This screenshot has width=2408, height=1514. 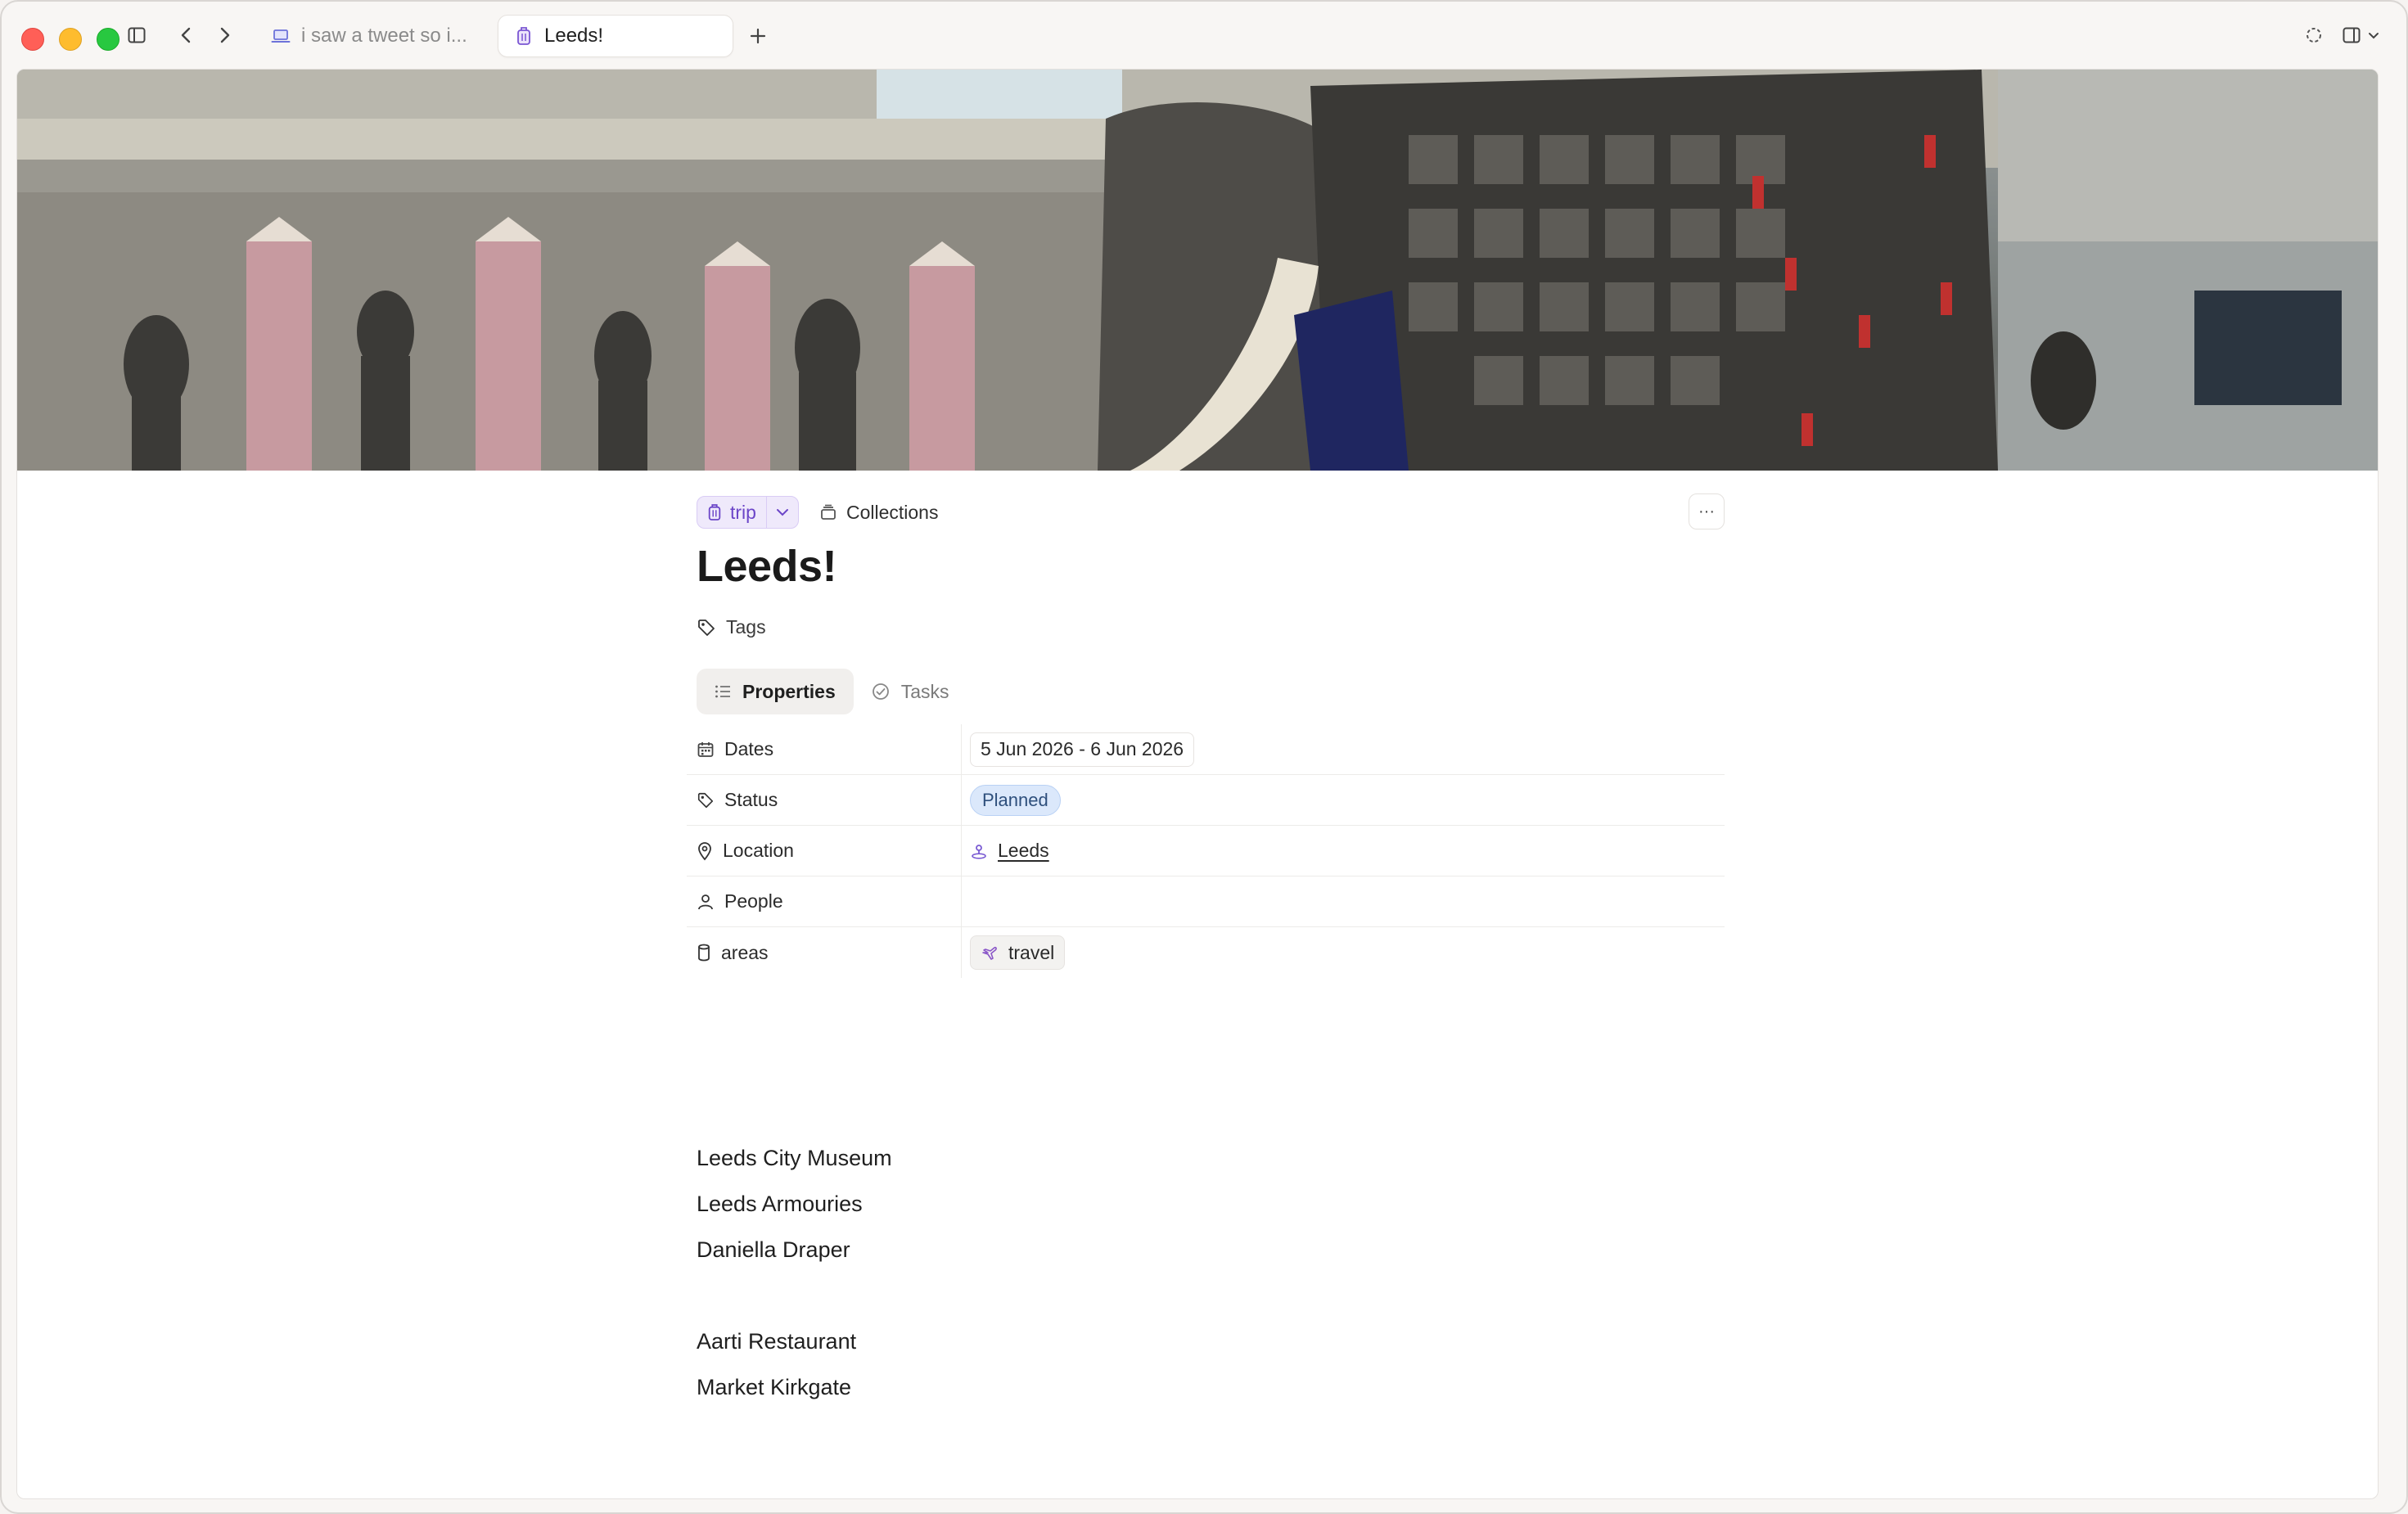 What do you see at coordinates (924, 691) in the screenshot?
I see `tab-tasks-label: Tasks` at bounding box center [924, 691].